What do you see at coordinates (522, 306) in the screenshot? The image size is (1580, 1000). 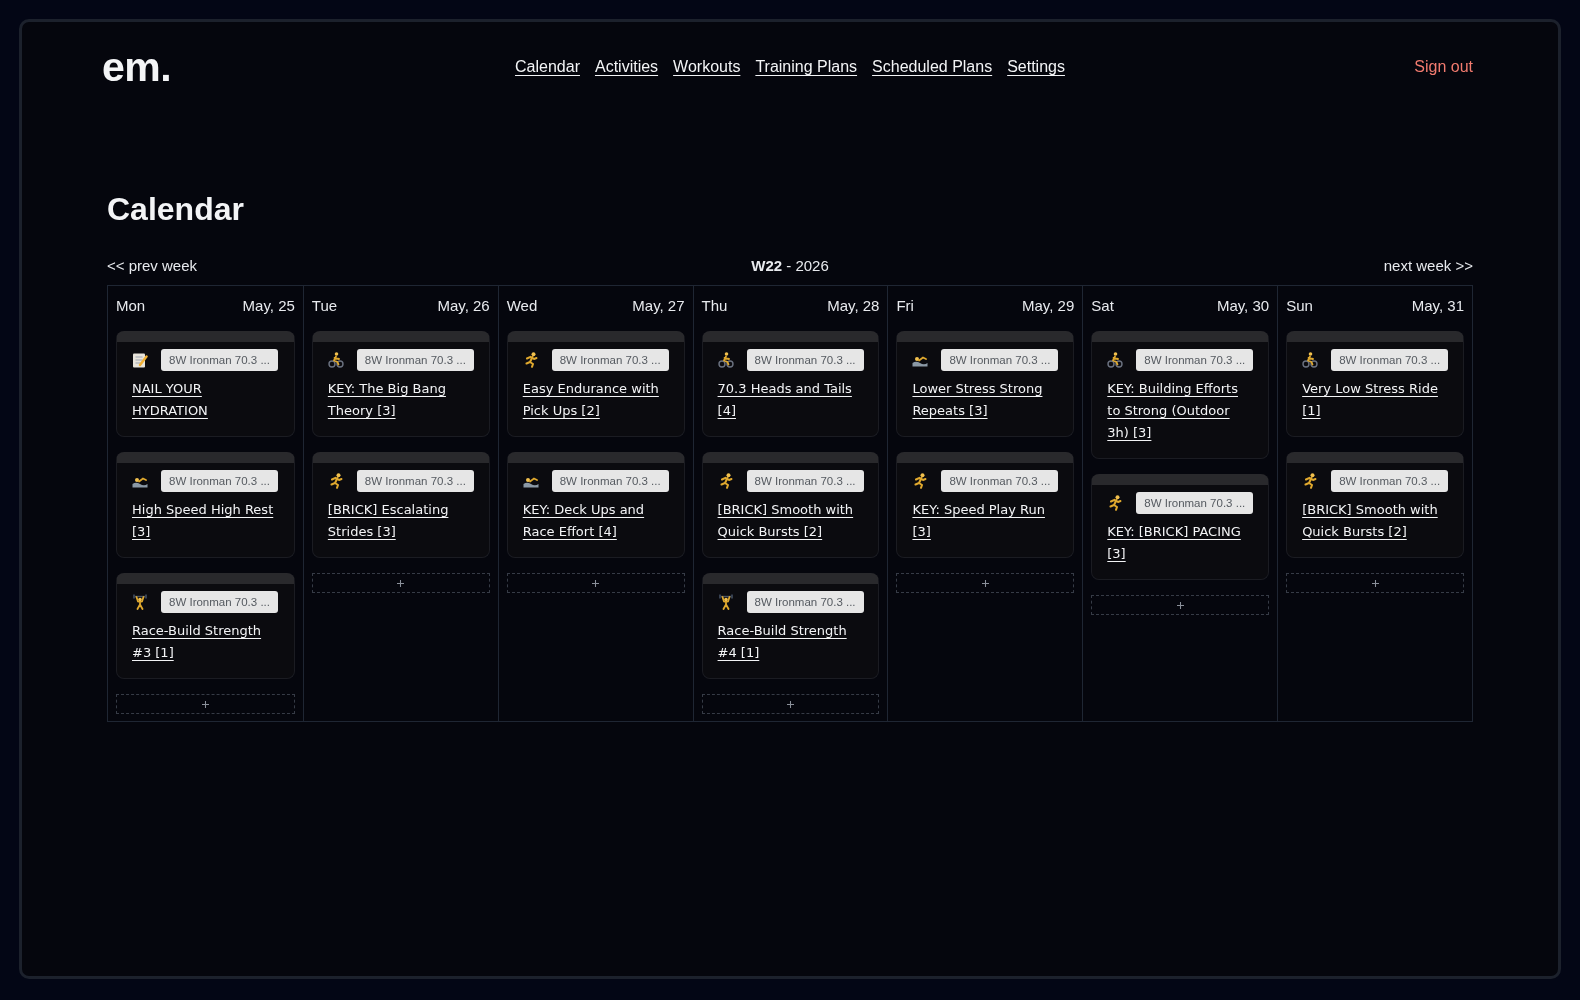 I see `day-name: Wed` at bounding box center [522, 306].